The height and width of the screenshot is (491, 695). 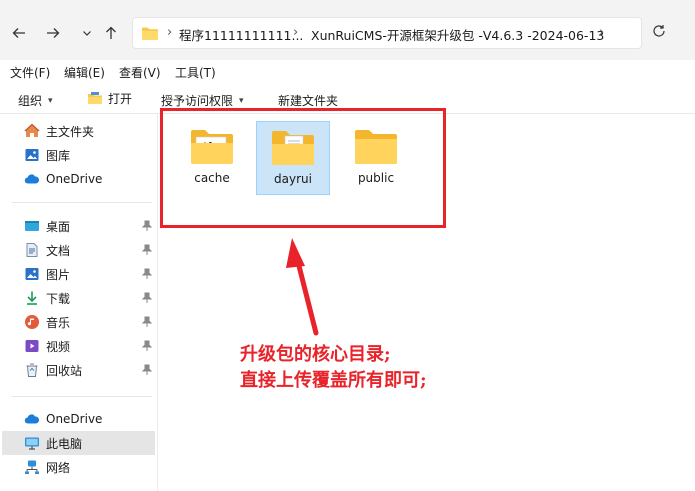 I want to click on nav-label-documents: 文档, so click(x=58, y=250).